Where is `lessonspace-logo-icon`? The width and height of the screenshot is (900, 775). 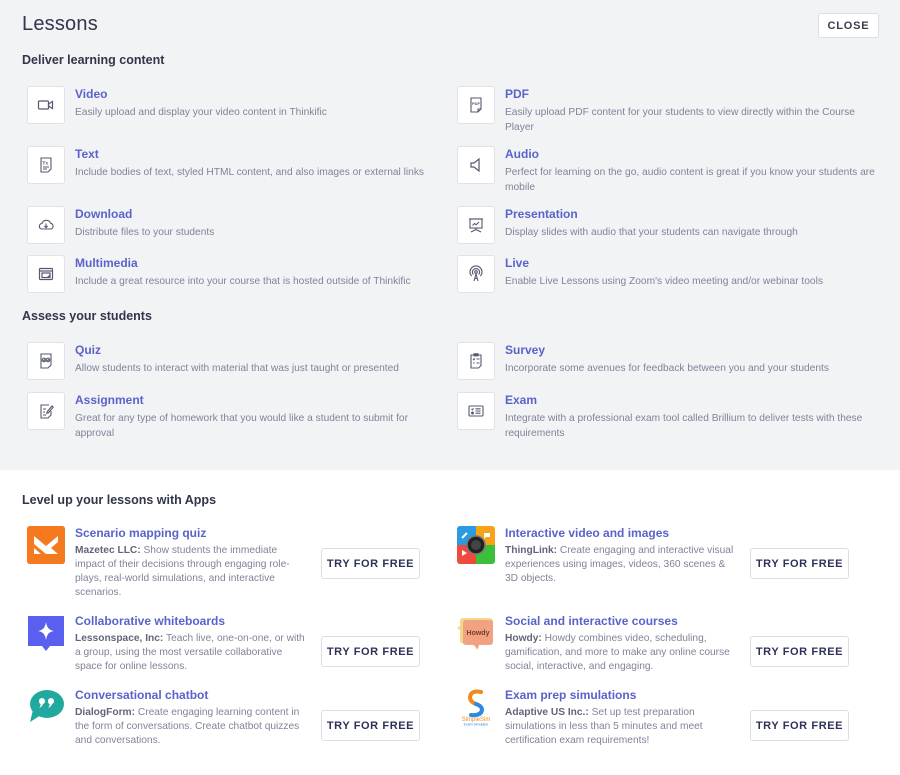 lessonspace-logo-icon is located at coordinates (46, 633).